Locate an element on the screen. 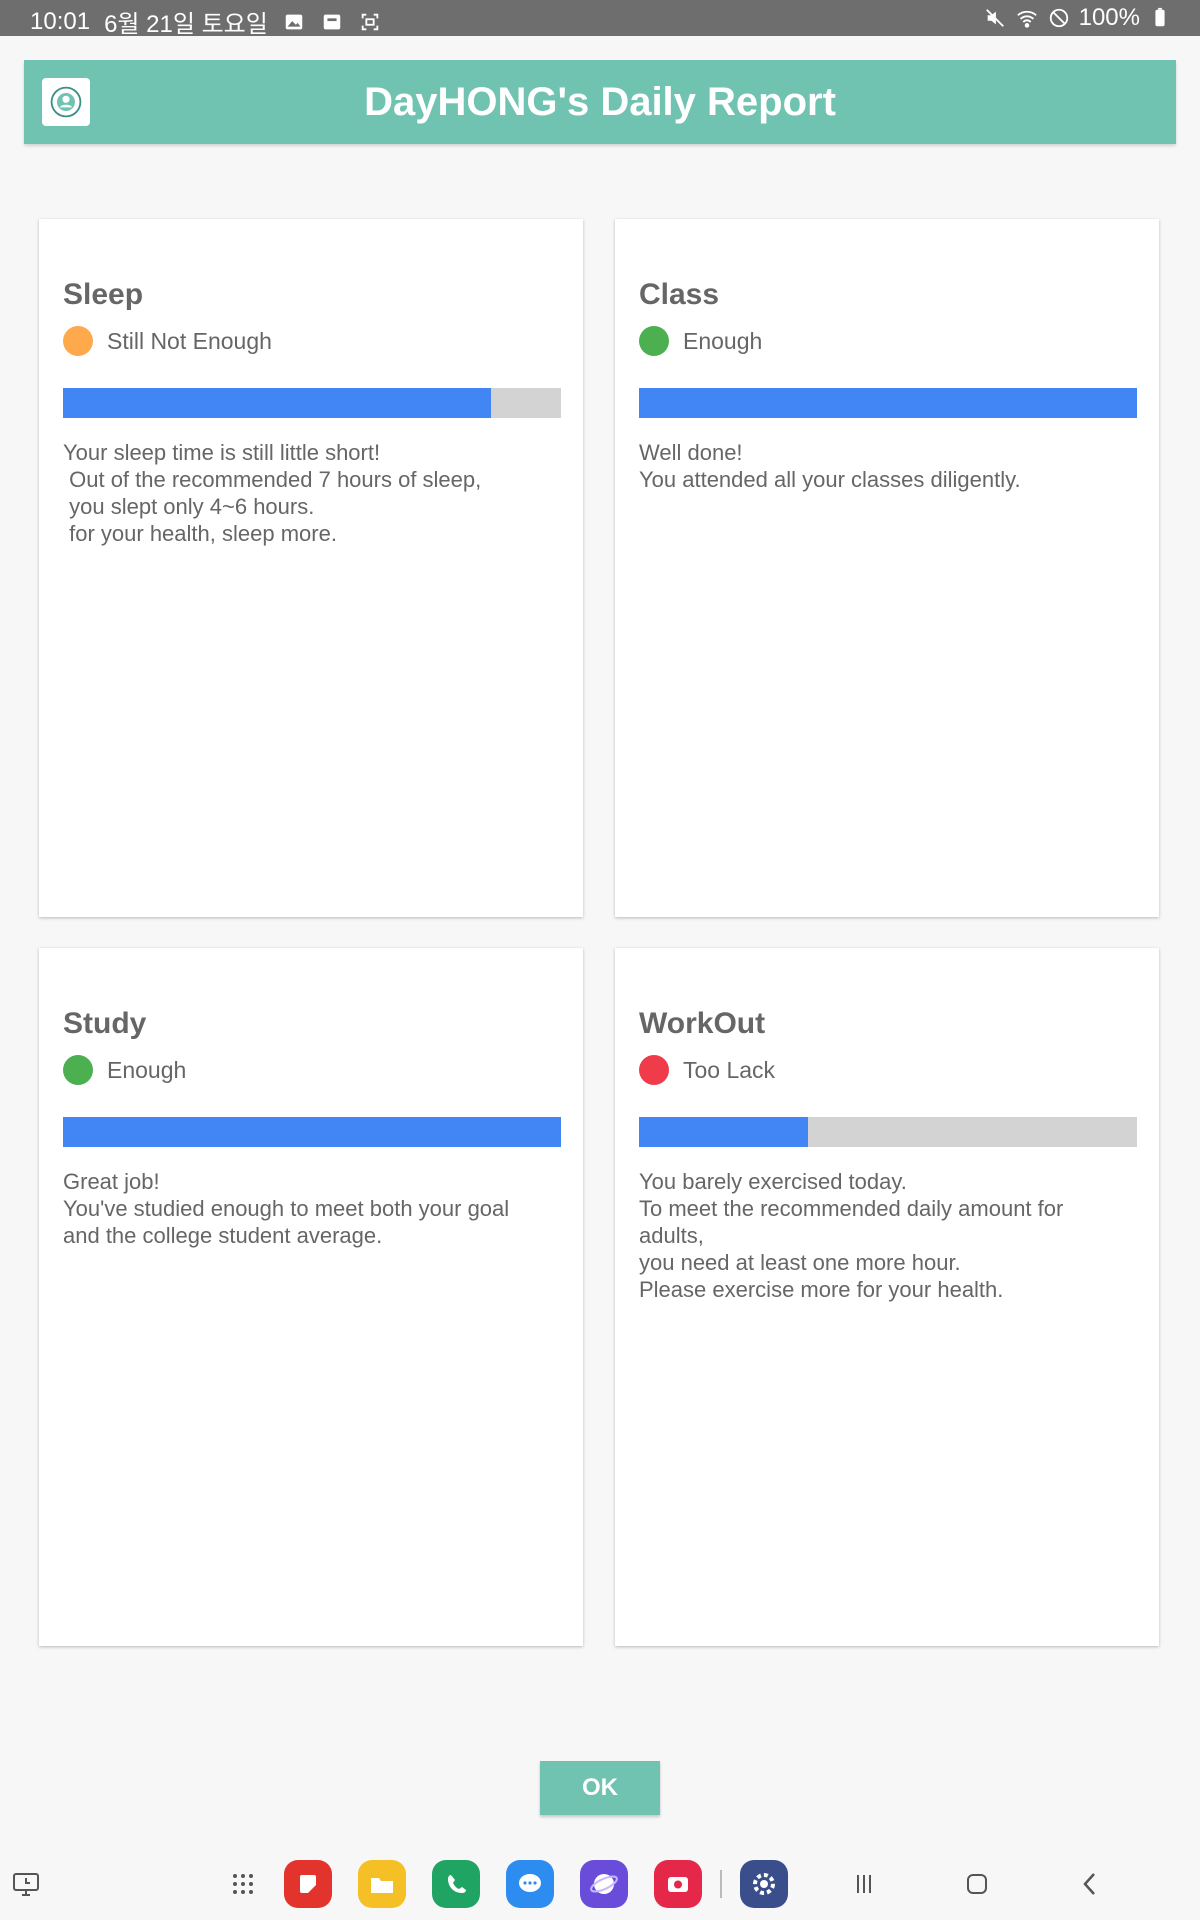  status-row: Still Not Enough is located at coordinates (167, 341).